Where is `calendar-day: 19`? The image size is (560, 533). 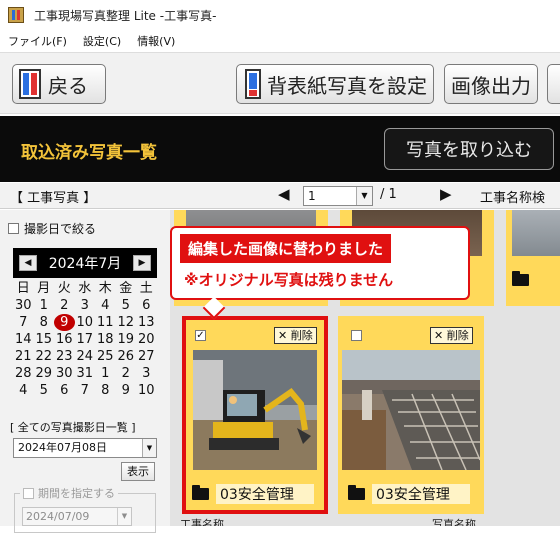
calendar-day: 19 is located at coordinates (126, 339).